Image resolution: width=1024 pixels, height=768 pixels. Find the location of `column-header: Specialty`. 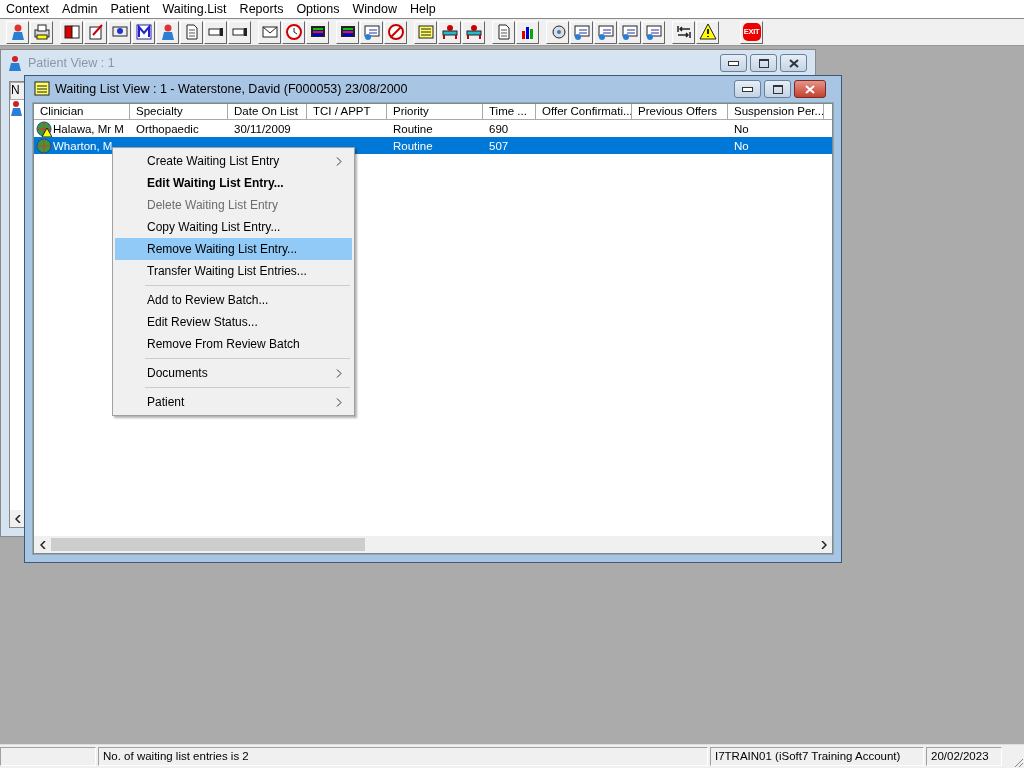

column-header: Specialty is located at coordinates (179, 112).